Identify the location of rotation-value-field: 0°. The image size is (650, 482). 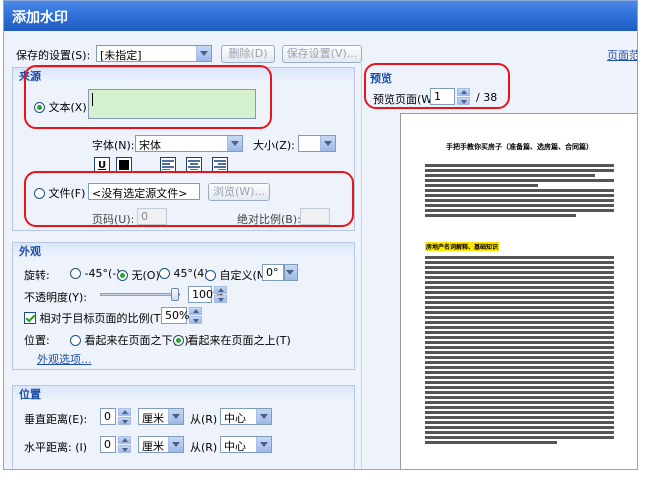
(273, 272).